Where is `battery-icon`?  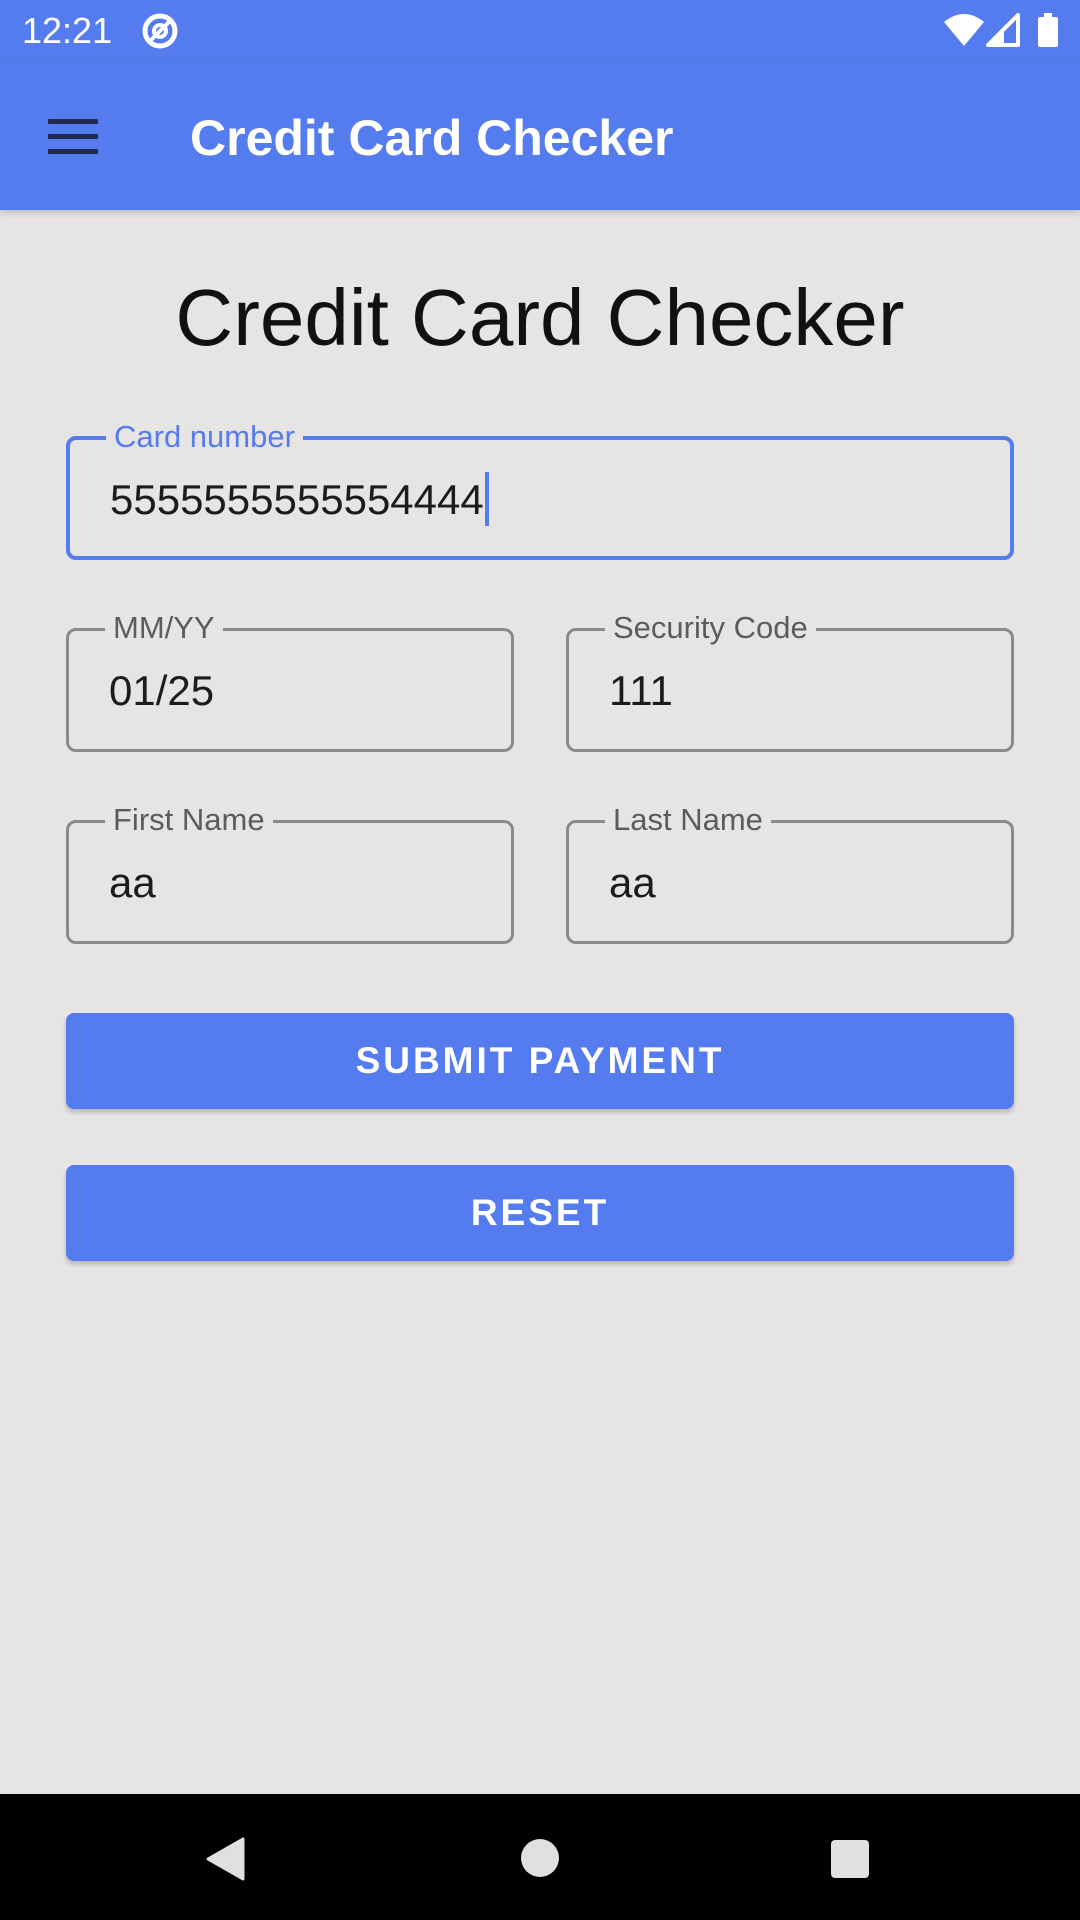
battery-icon is located at coordinates (1048, 30).